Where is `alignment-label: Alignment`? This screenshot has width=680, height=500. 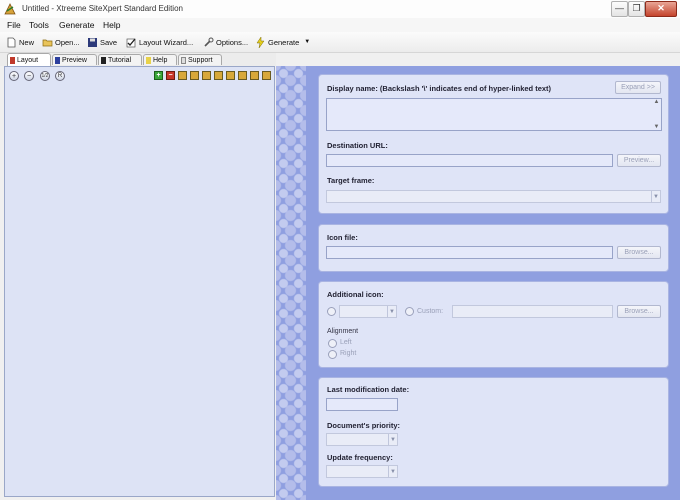 alignment-label: Alignment is located at coordinates (343, 331).